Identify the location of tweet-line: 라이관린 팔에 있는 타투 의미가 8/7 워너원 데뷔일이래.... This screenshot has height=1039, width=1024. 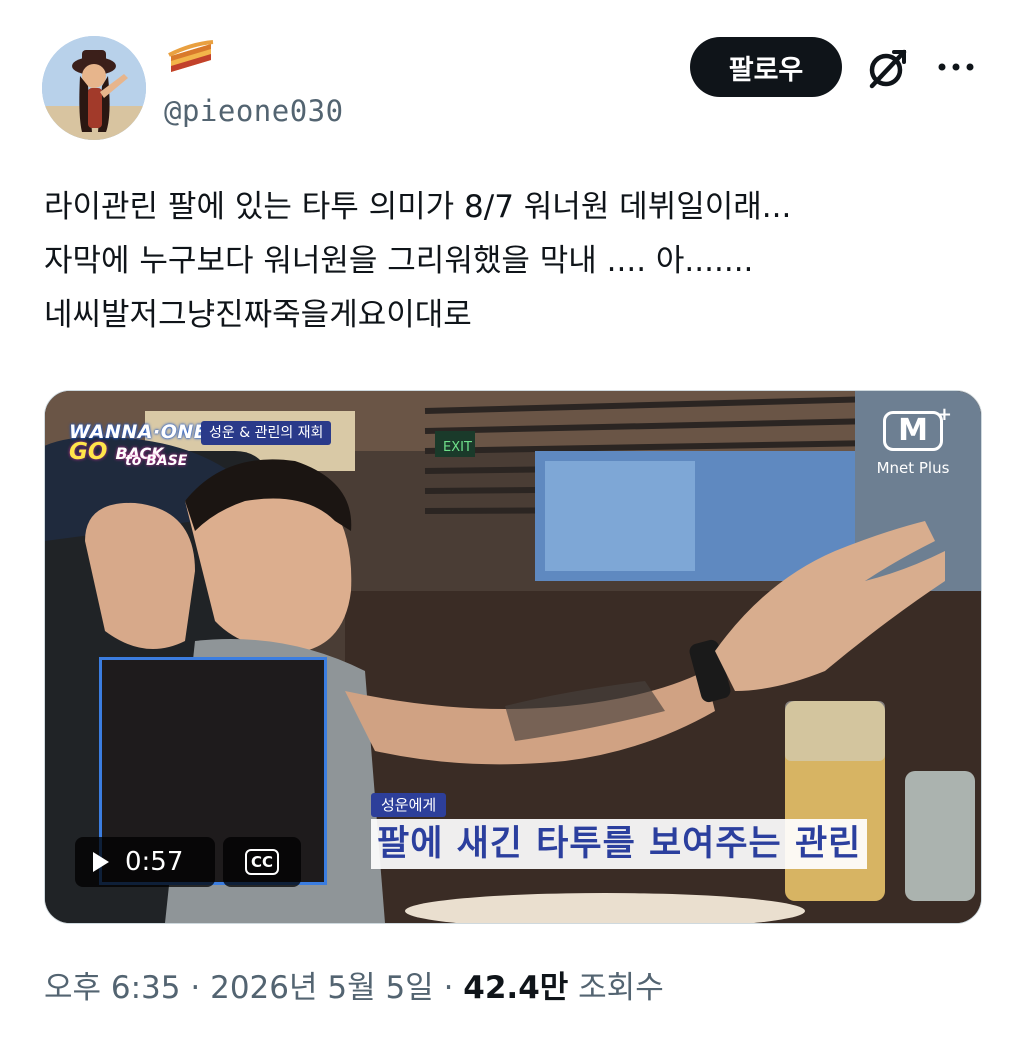
(418, 207).